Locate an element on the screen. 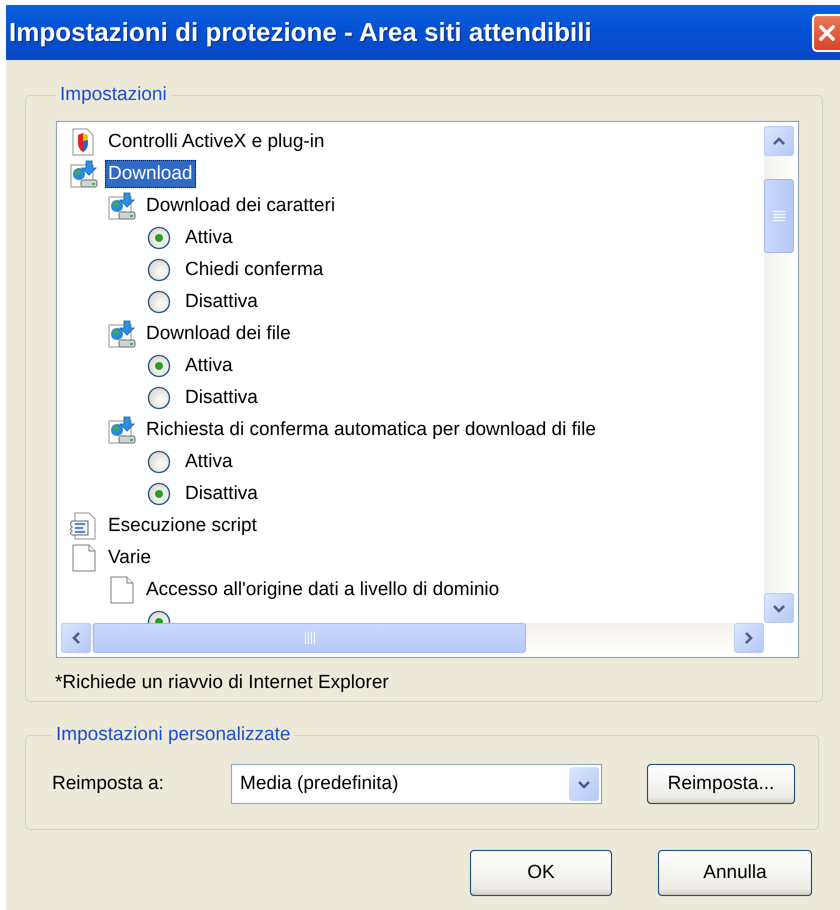  group-label: Impostazioni is located at coordinates (113, 95).